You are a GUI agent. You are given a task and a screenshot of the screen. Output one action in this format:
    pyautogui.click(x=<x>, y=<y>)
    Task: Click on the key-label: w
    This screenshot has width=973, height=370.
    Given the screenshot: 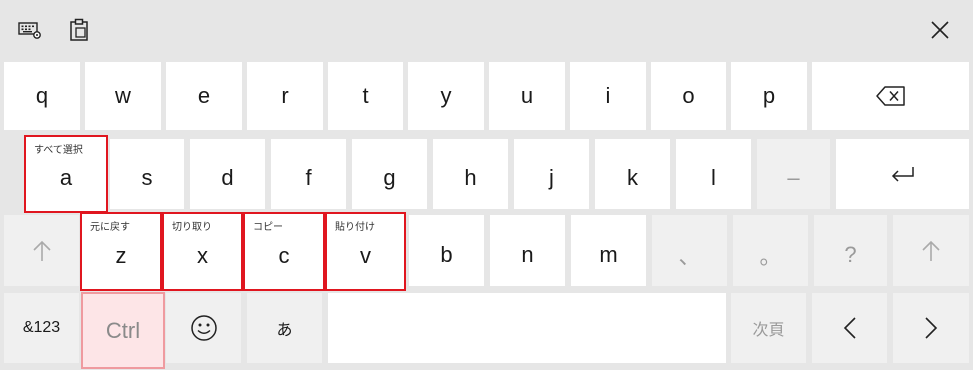 What is the action you would take?
    pyautogui.click(x=123, y=95)
    